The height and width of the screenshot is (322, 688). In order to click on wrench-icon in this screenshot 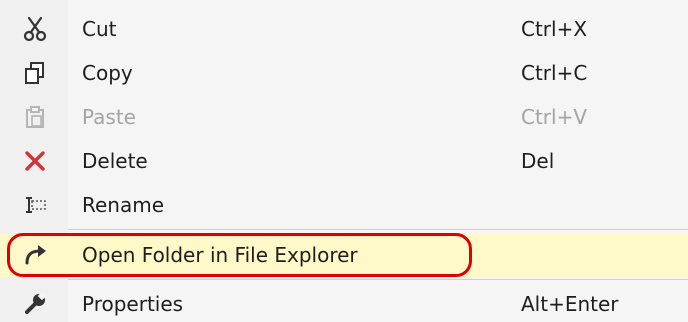, I will do `click(35, 304)`.